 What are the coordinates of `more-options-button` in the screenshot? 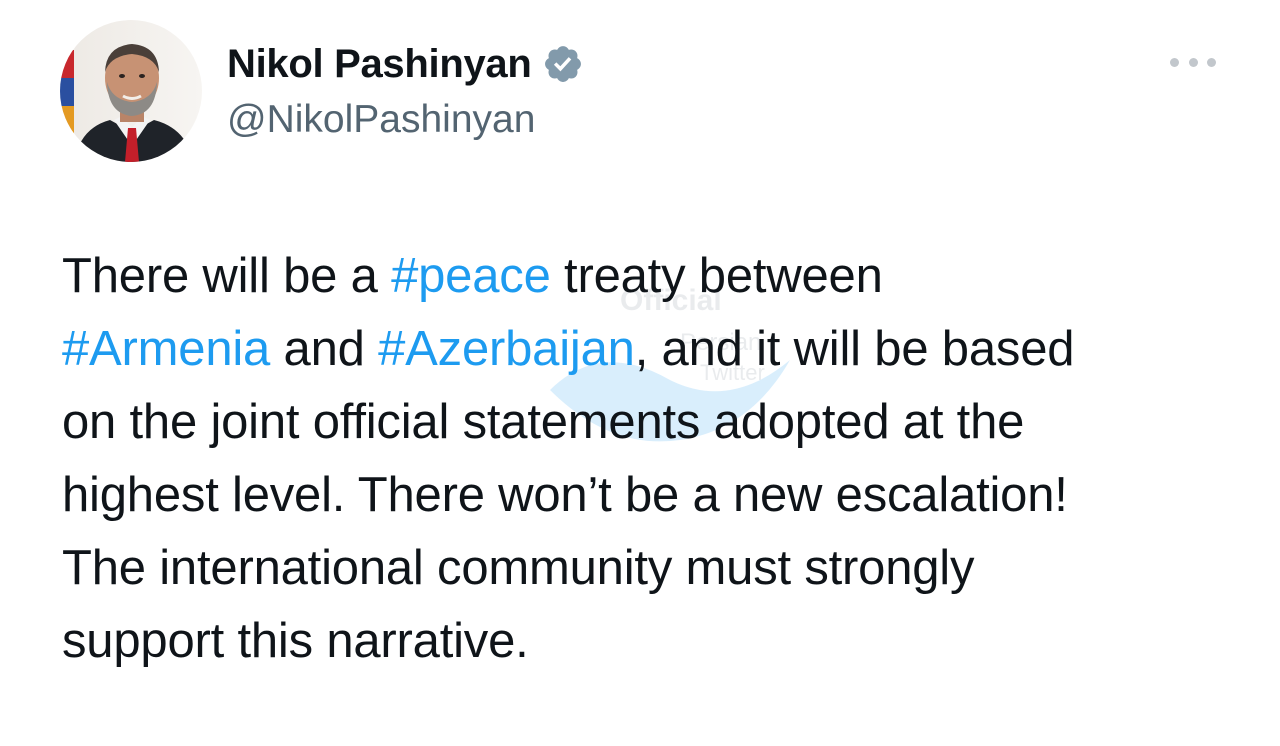 It's located at (1193, 62).